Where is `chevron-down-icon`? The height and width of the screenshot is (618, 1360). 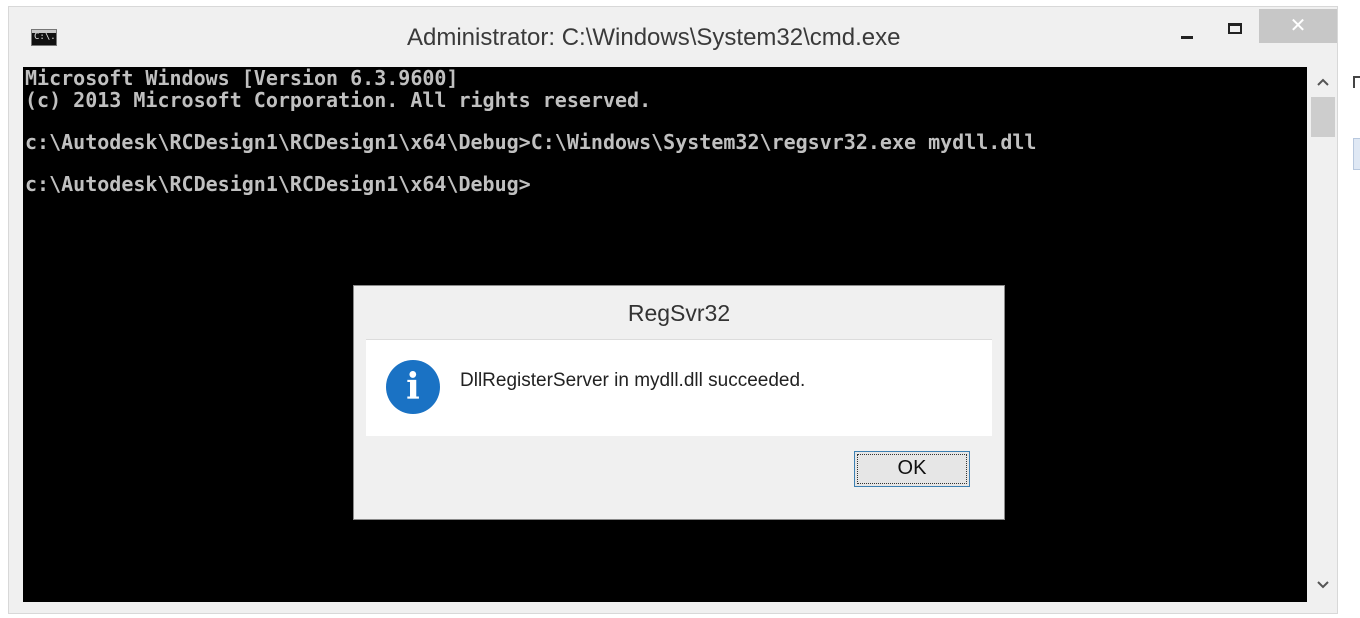 chevron-down-icon is located at coordinates (1323, 585).